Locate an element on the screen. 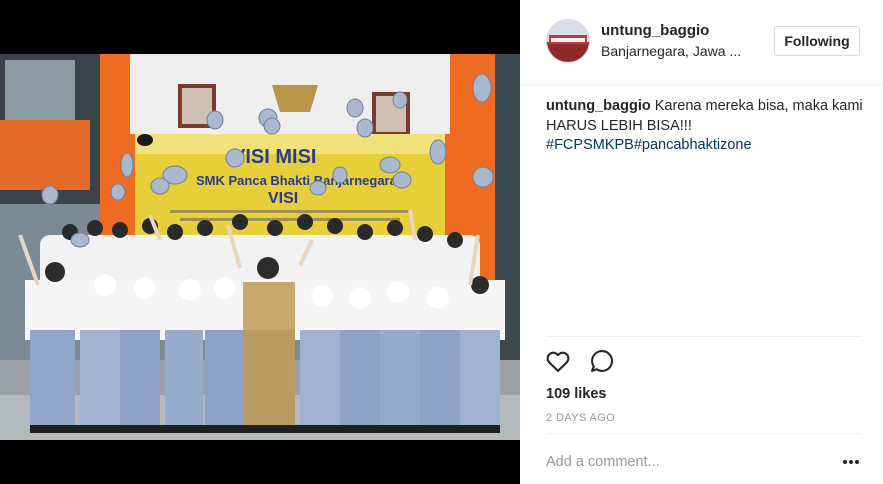  banner-subtitle: SMK Panca Bhakti Banjarnegara is located at coordinates (297, 180).